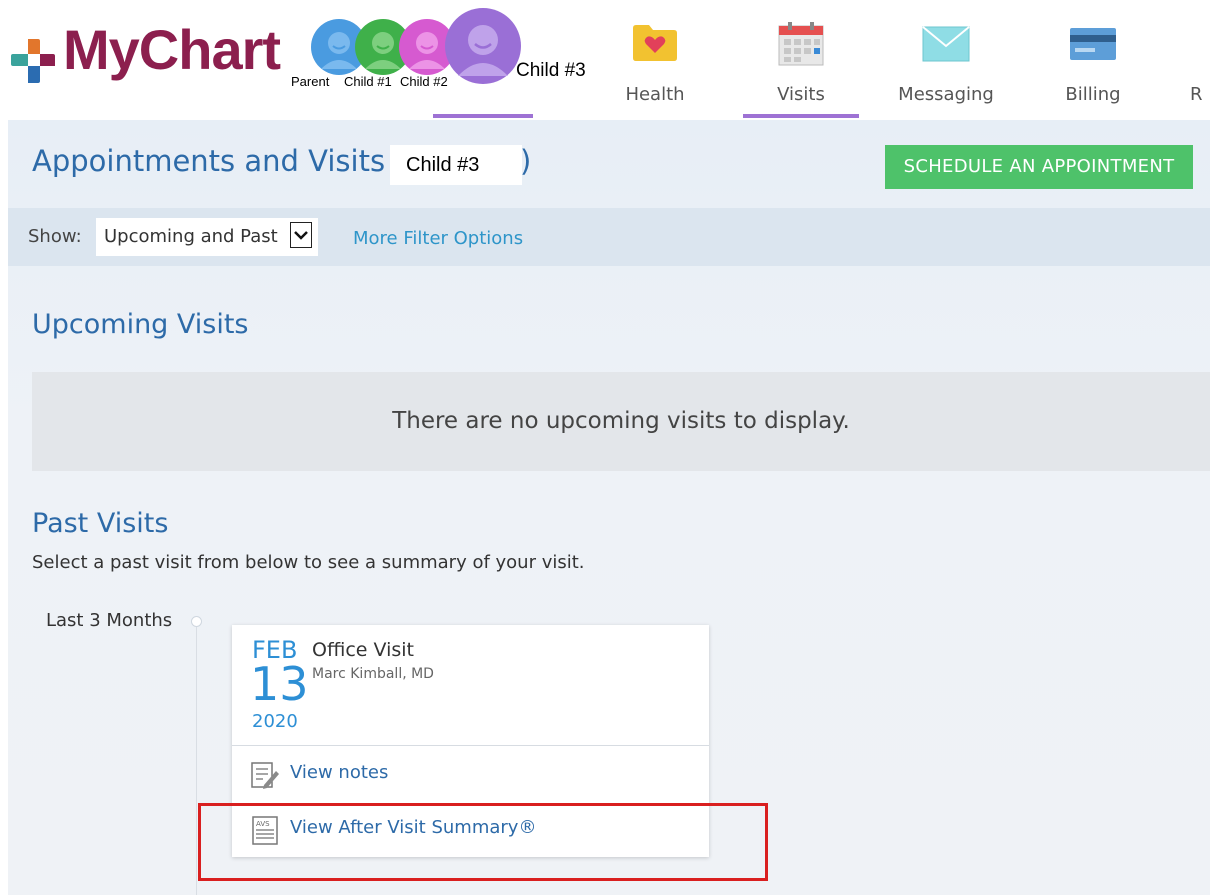 Image resolution: width=1210 pixels, height=895 pixels. Describe the element at coordinates (801, 44) in the screenshot. I see `calendar-icon` at that location.